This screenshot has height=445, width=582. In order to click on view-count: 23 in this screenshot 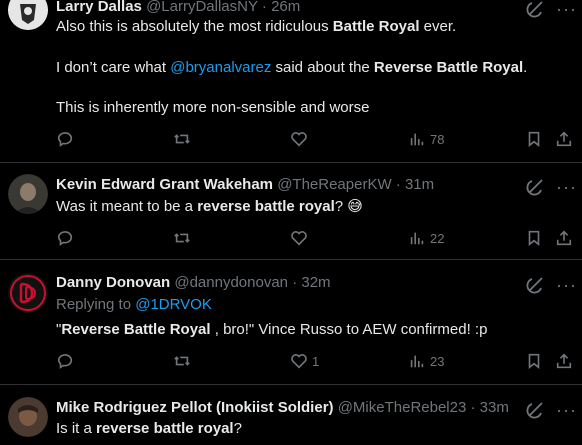, I will do `click(437, 361)`.